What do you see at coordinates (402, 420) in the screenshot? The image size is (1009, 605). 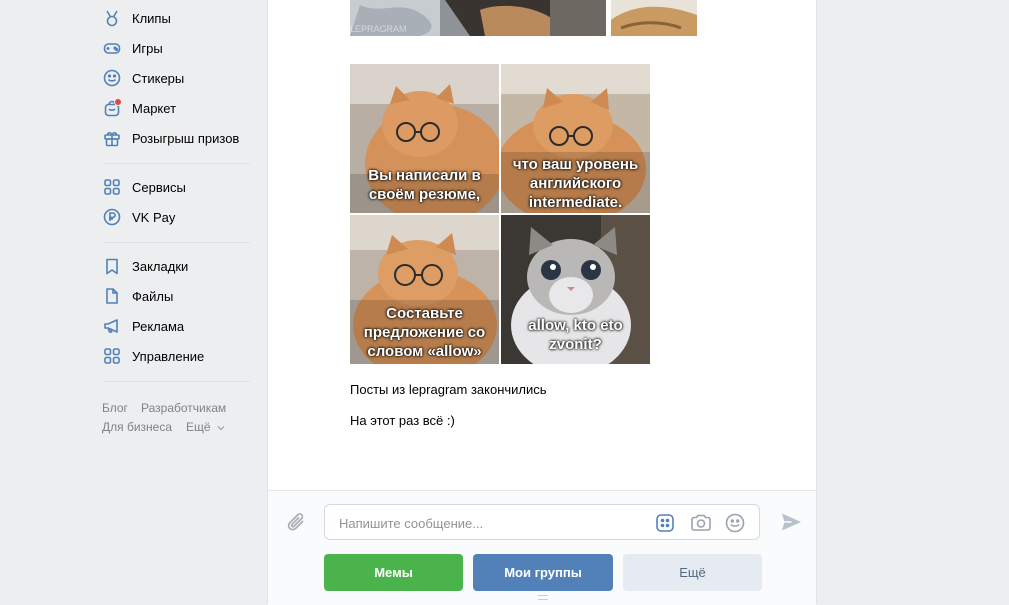 I see `post-text: На этот раз всё :)` at bounding box center [402, 420].